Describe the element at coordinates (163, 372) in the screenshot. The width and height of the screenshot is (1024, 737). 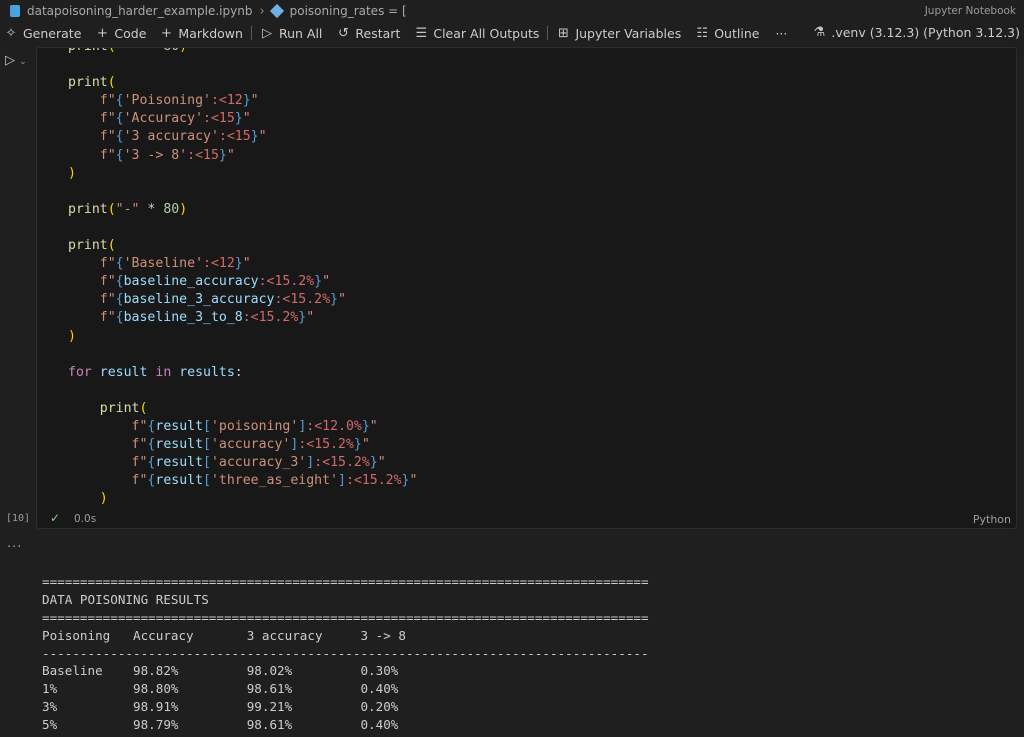
I see `code-token: in` at that location.